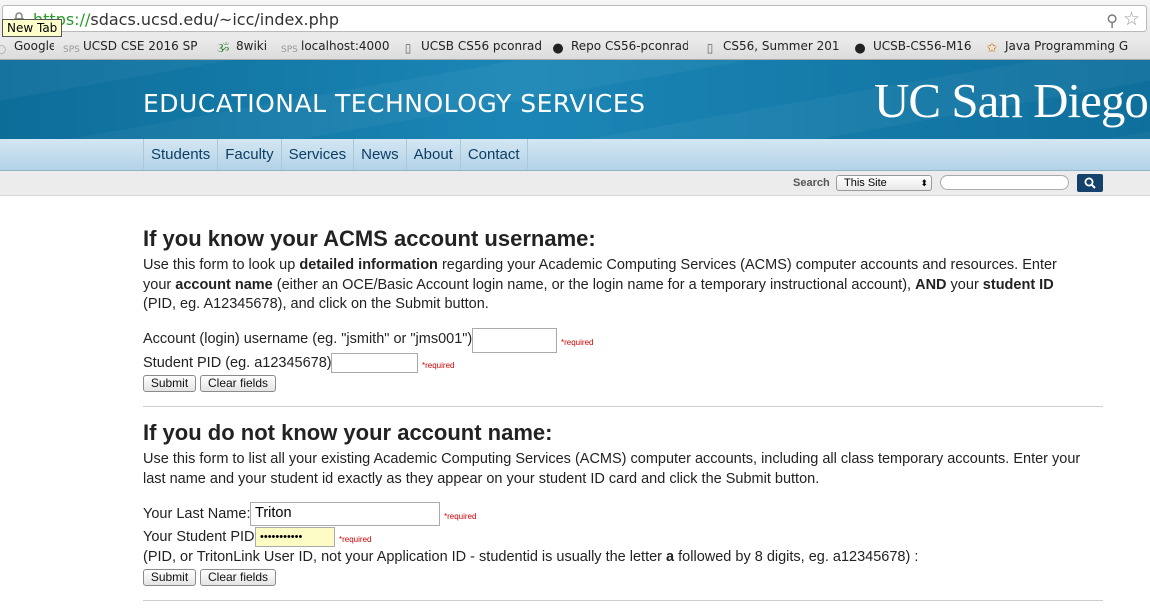 This screenshot has height=610, width=1150. I want to click on username-input, so click(514, 340).